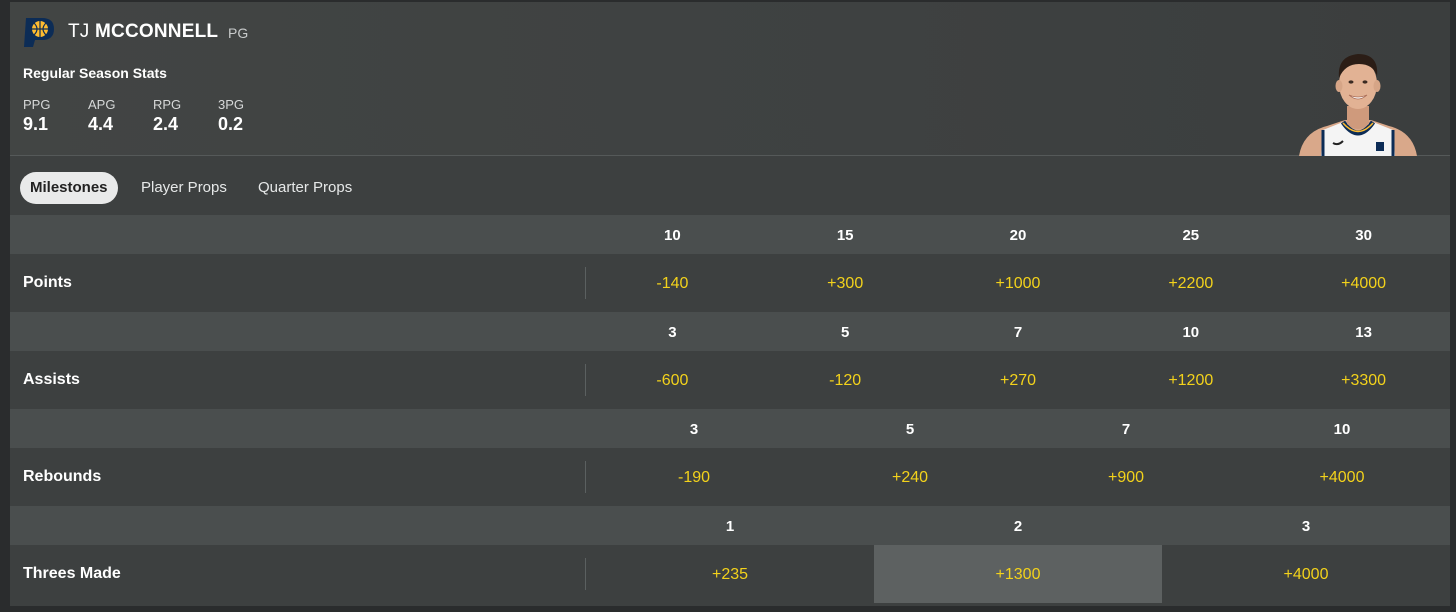 Image resolution: width=1456 pixels, height=612 pixels. Describe the element at coordinates (37, 104) in the screenshot. I see `stat-label: PPG` at that location.